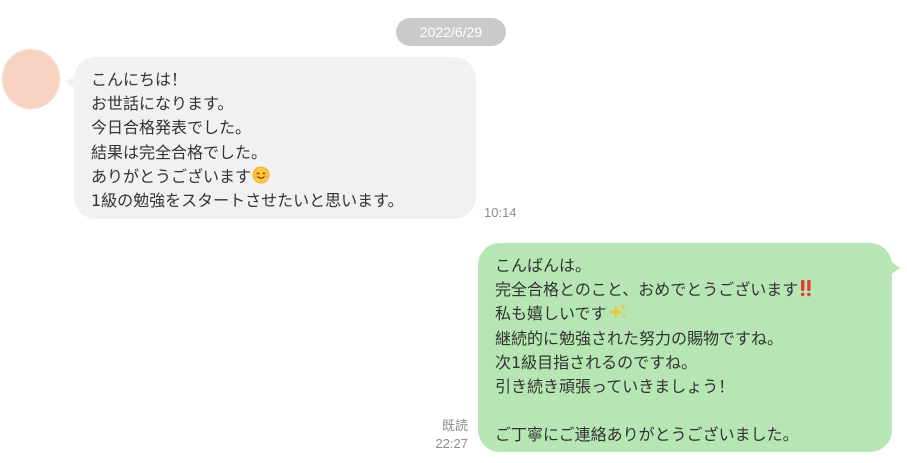 The height and width of the screenshot is (463, 907). What do you see at coordinates (647, 290) in the screenshot?
I see `message-line-text: 完全合格とのこと、おめでとうございます` at bounding box center [647, 290].